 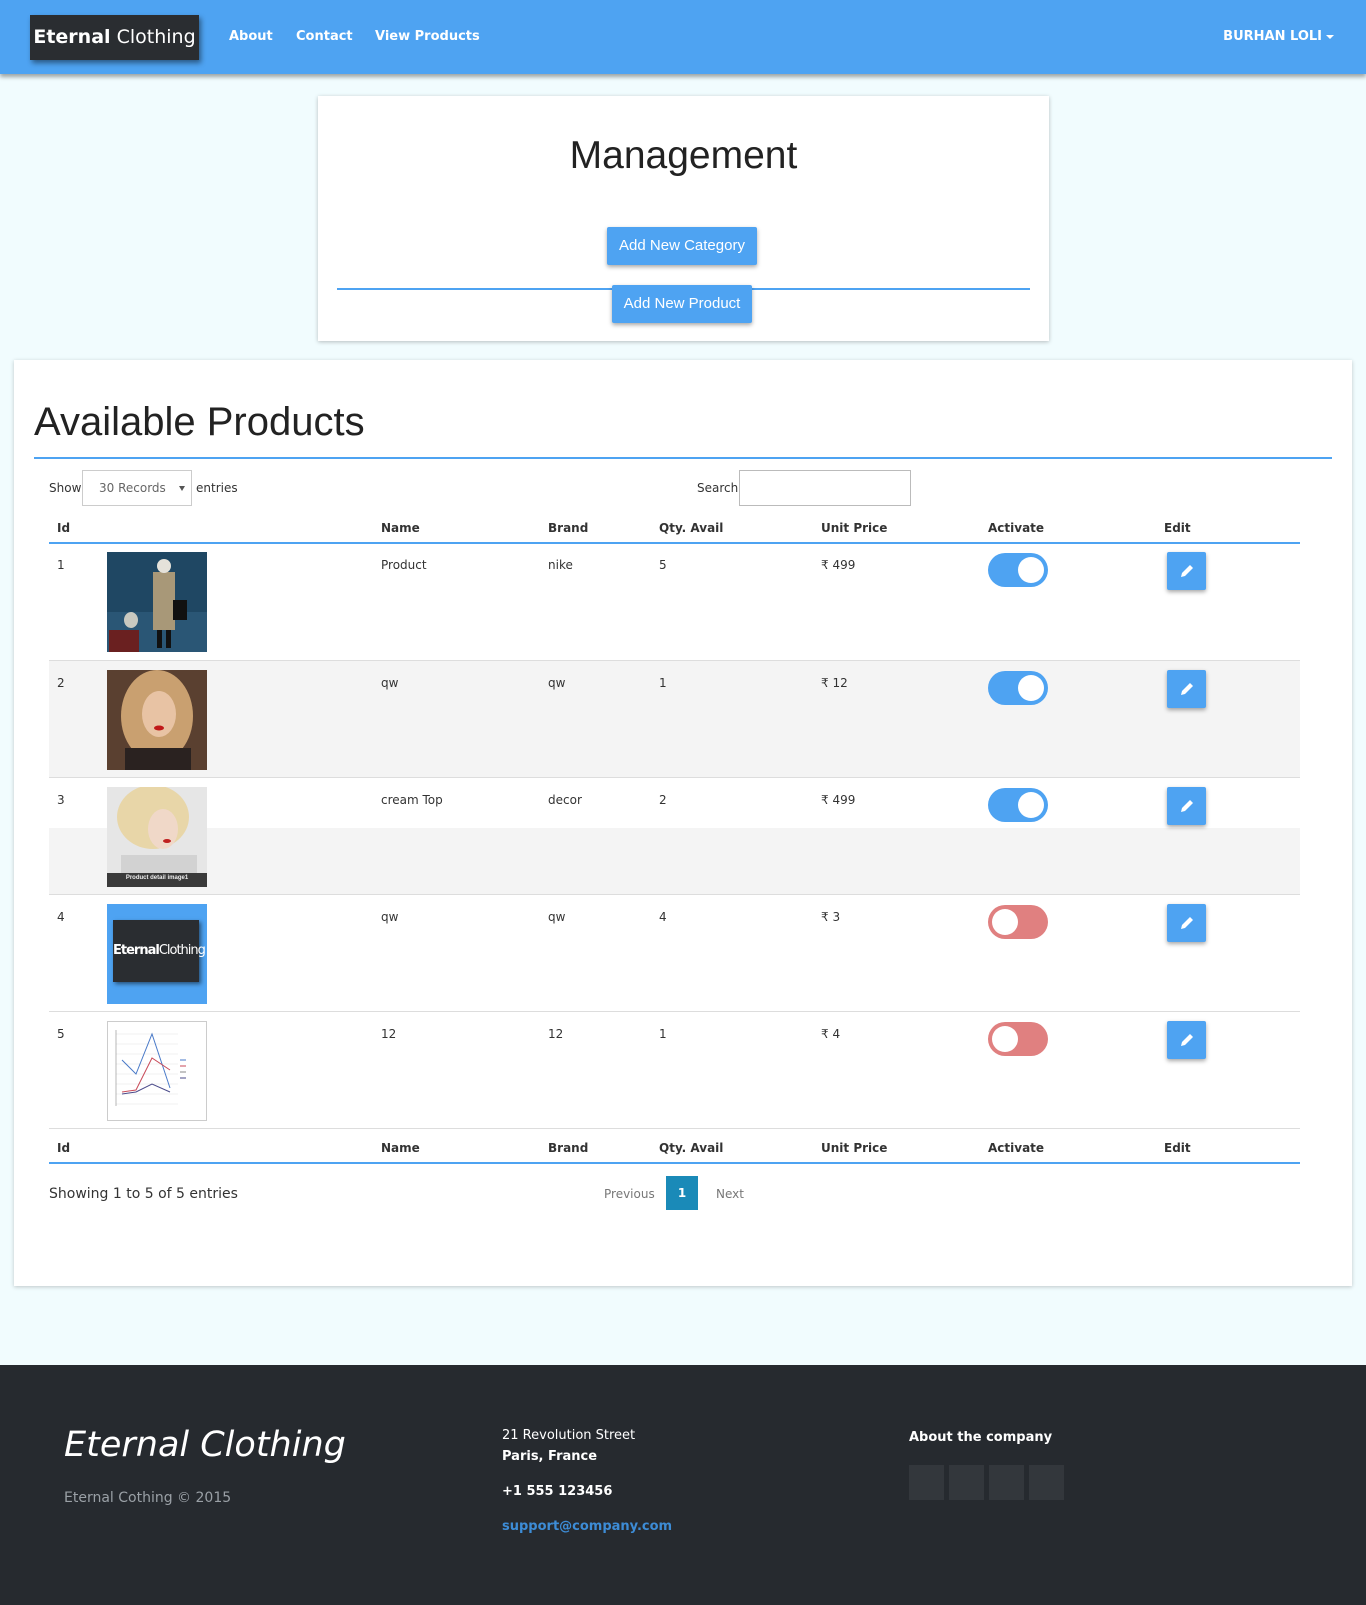 What do you see at coordinates (400, 528) in the screenshot?
I see `column-header-name: Name` at bounding box center [400, 528].